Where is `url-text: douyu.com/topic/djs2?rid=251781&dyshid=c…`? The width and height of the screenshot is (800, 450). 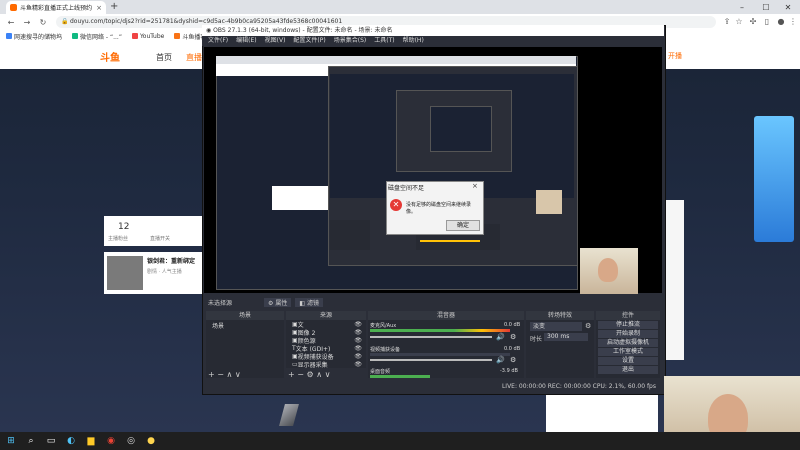
url-text: douyu.com/topic/djs2?rid=251781&dyshid=c… is located at coordinates (206, 21).